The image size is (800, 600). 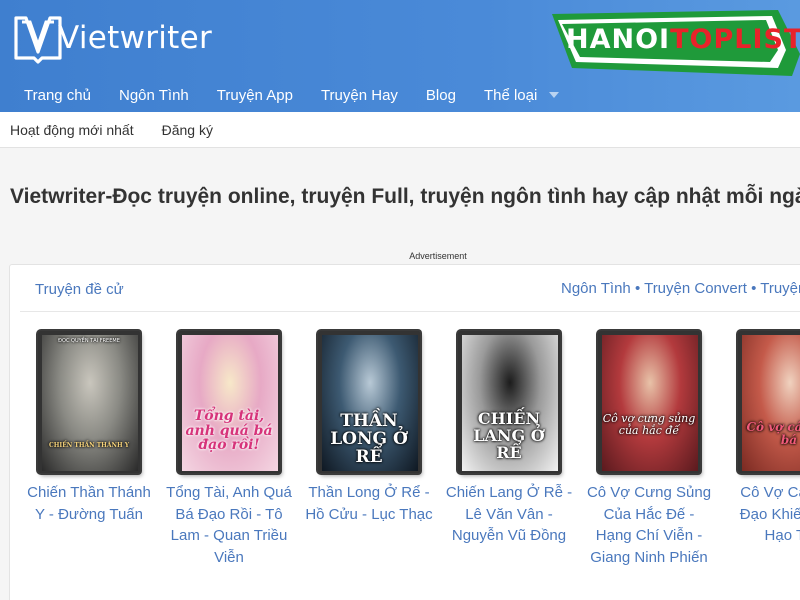 I want to click on cover-title-text: CHIẾN THẦN THÁNH Y, so click(x=89, y=445).